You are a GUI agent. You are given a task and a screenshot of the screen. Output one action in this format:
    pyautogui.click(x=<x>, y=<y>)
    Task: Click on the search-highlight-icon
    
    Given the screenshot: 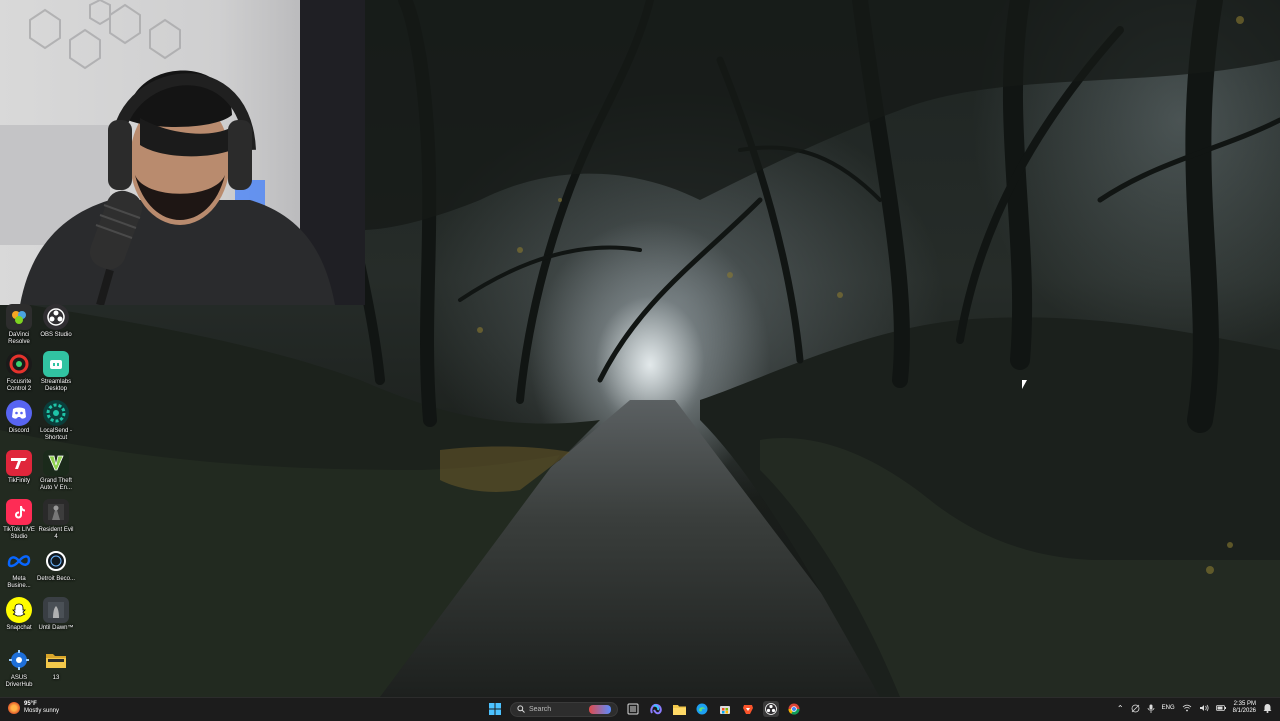 What is the action you would take?
    pyautogui.click(x=600, y=709)
    